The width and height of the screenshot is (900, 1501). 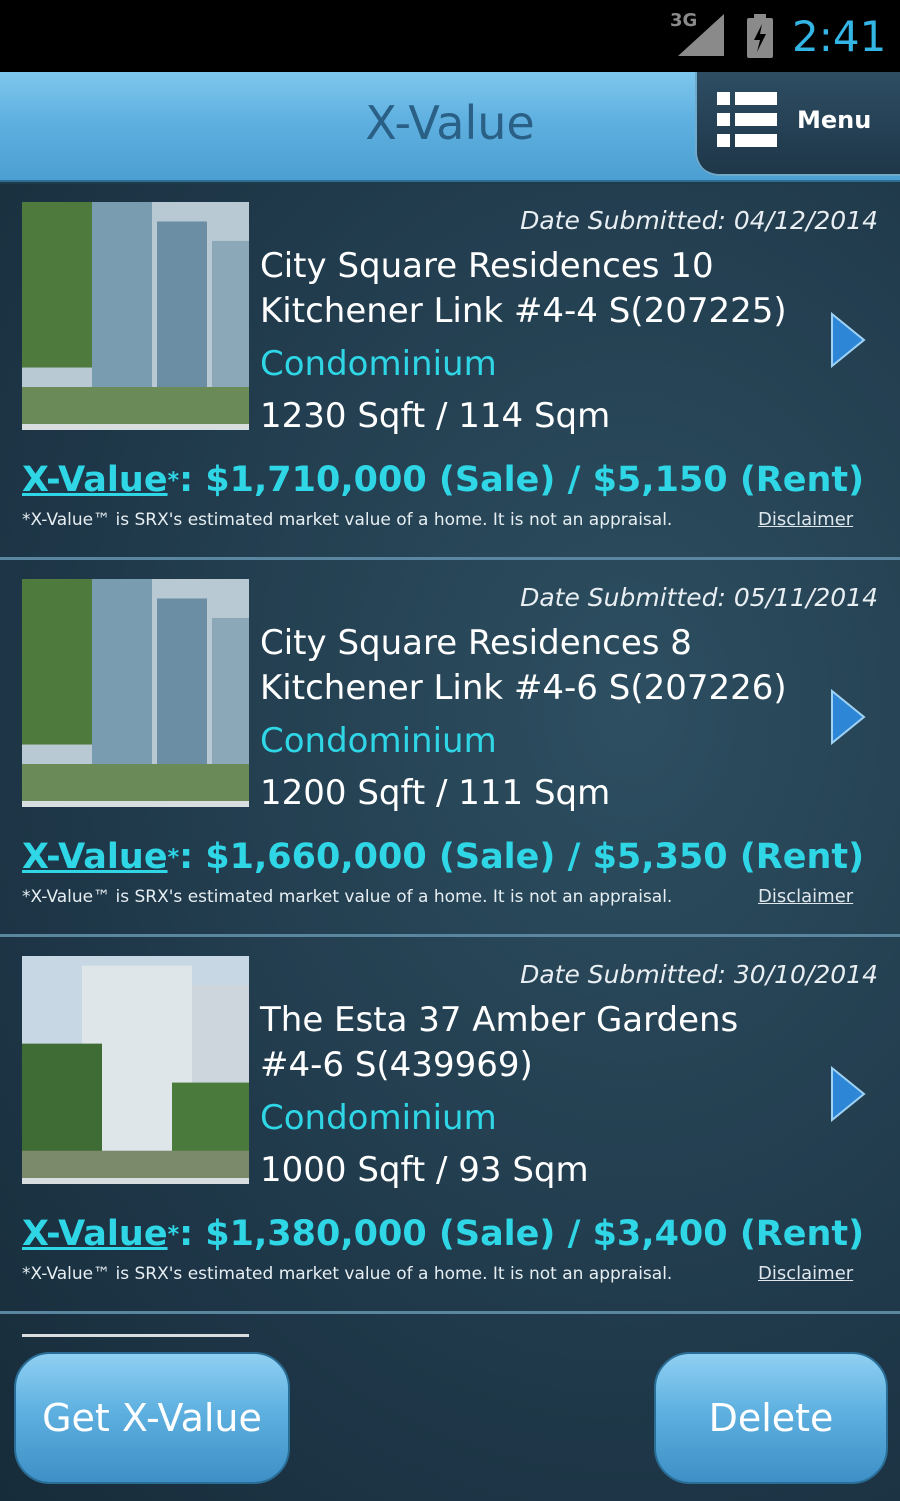 I want to click on status-bar: 3G 2:41, so click(x=450, y=36).